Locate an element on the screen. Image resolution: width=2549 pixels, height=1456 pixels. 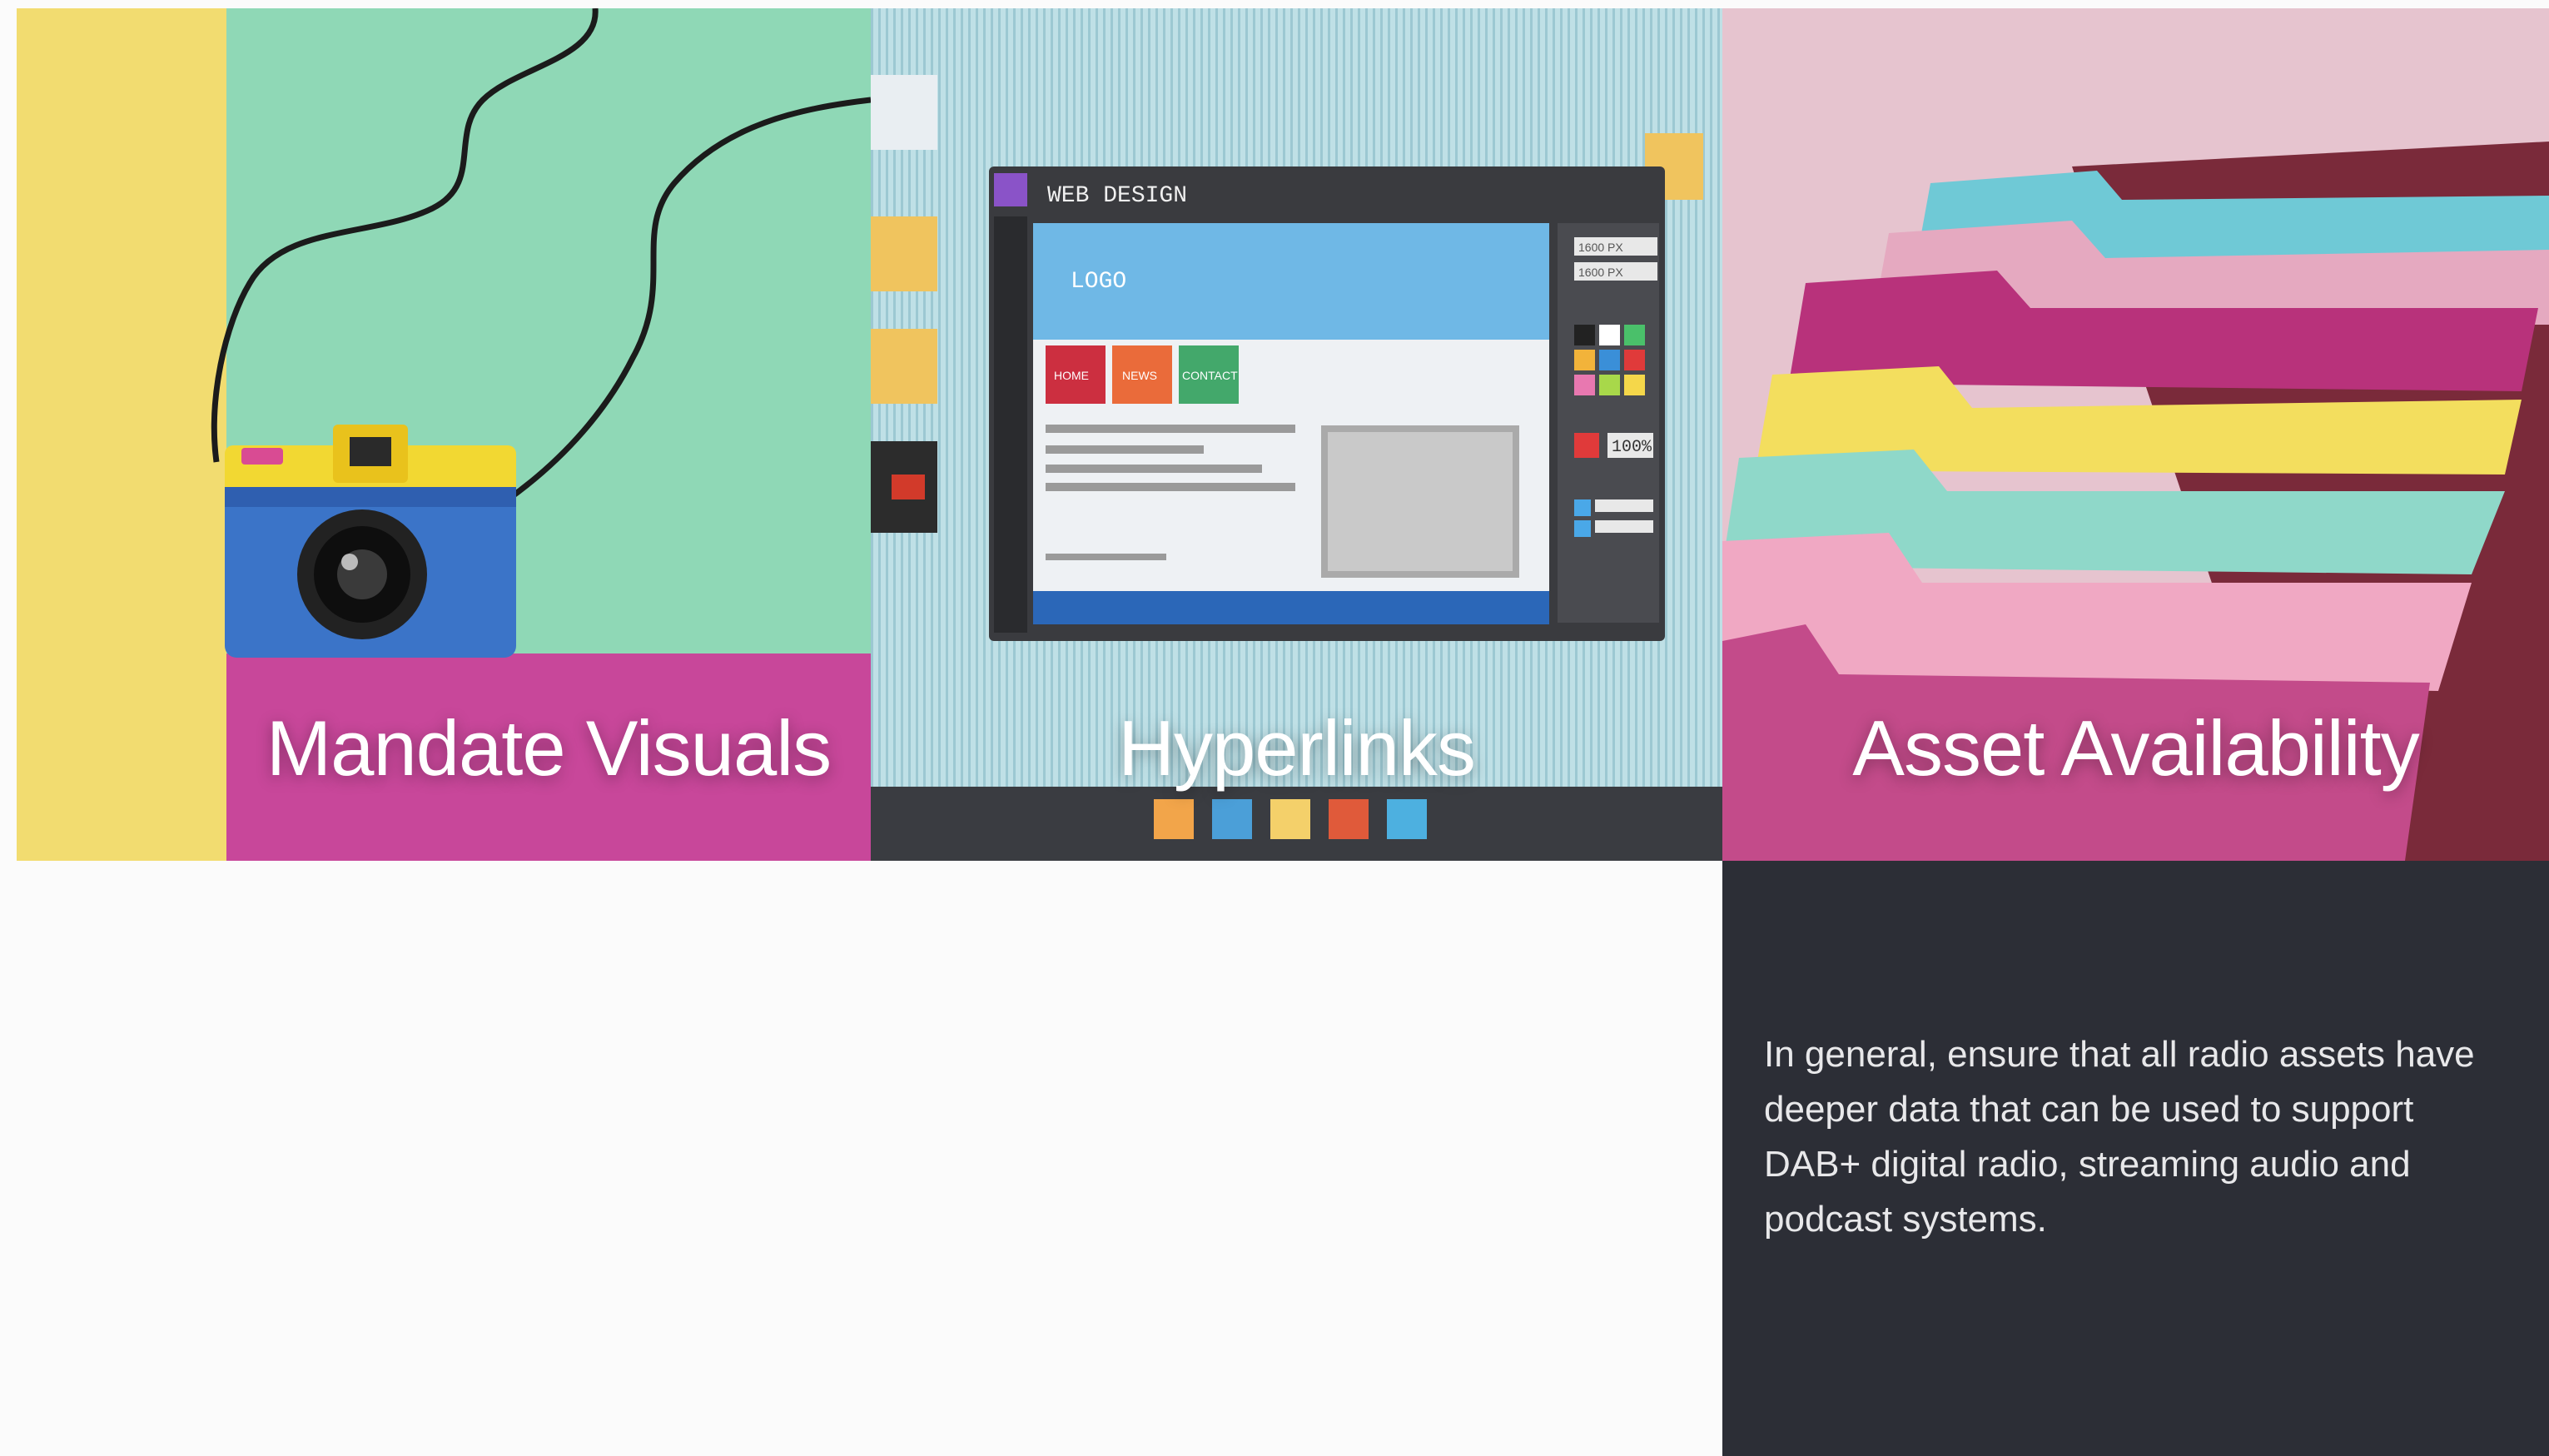
mockup-window-title: WEB DESIGN is located at coordinates (1117, 196).